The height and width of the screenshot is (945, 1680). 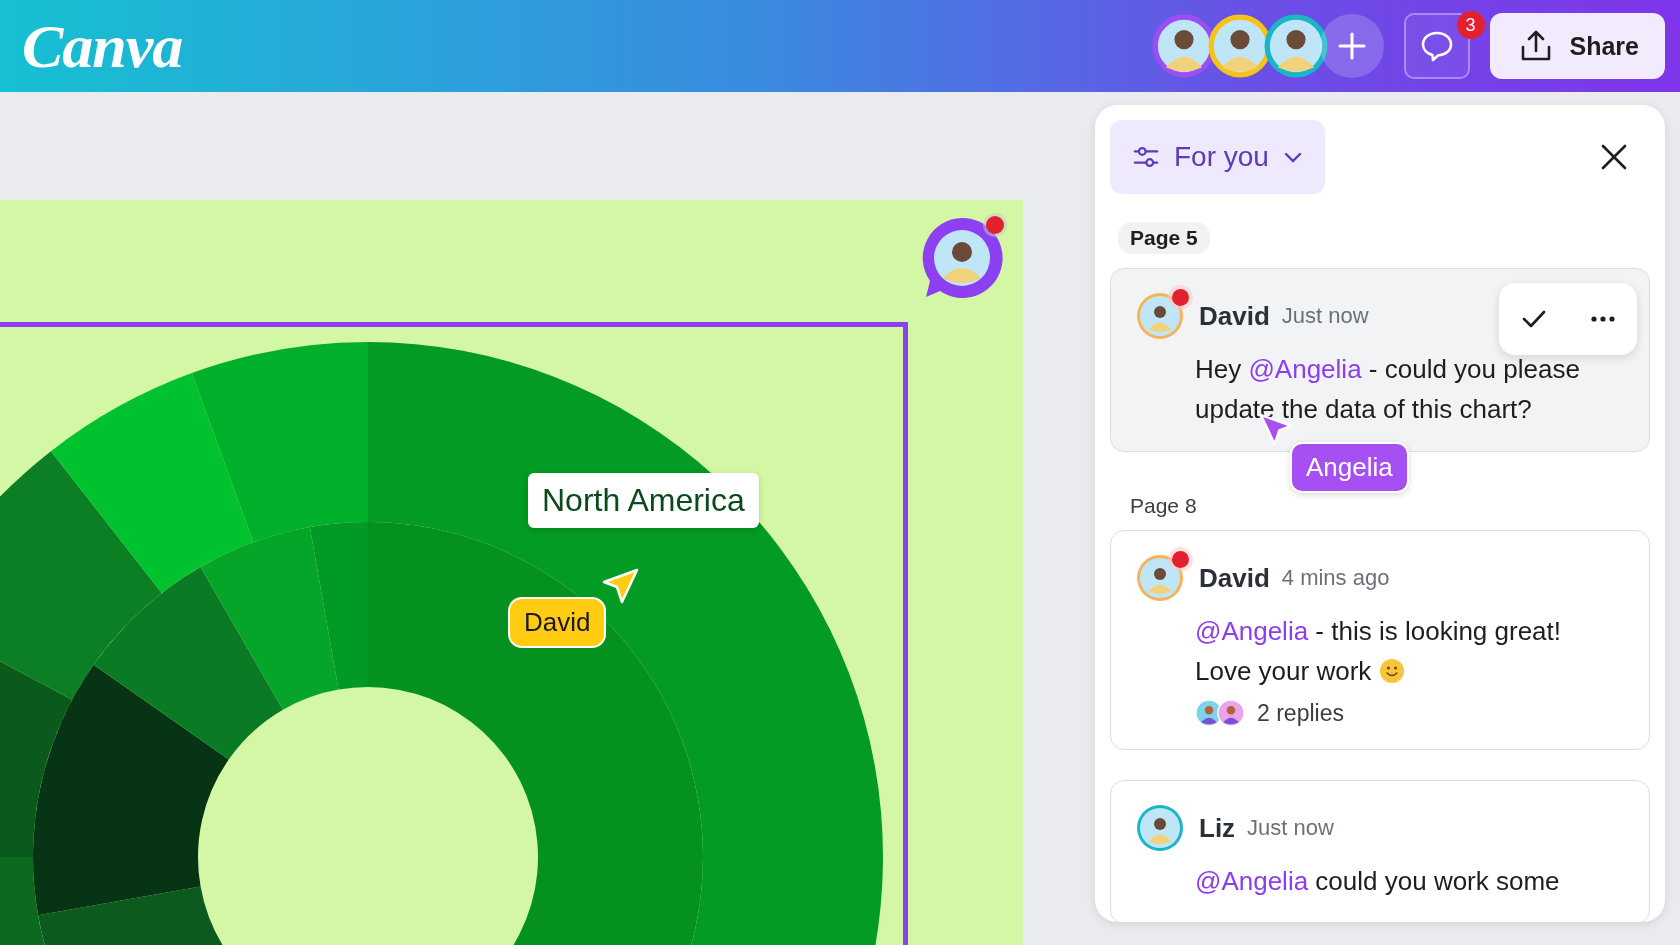 What do you see at coordinates (1388, 389) in the screenshot?
I see `comment-text: Hey @Angelia - could you please update the data of this chart?` at bounding box center [1388, 389].